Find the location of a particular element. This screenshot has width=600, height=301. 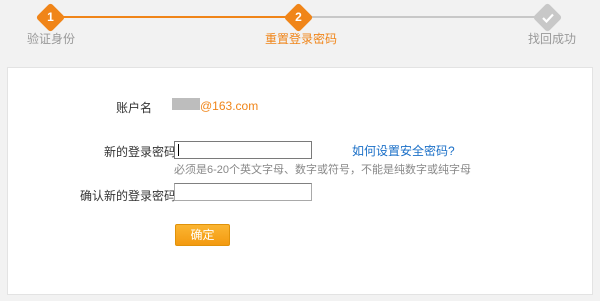

text-caret is located at coordinates (178, 150).